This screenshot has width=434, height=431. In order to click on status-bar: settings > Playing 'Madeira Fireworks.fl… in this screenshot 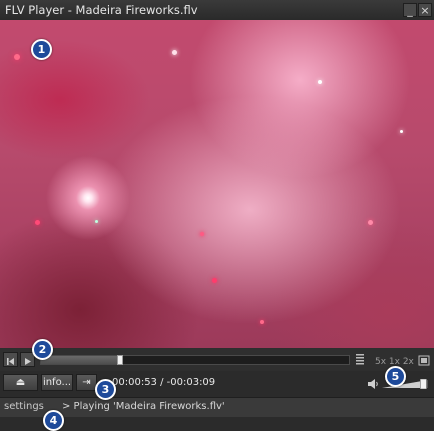, I will do `click(217, 407)`.